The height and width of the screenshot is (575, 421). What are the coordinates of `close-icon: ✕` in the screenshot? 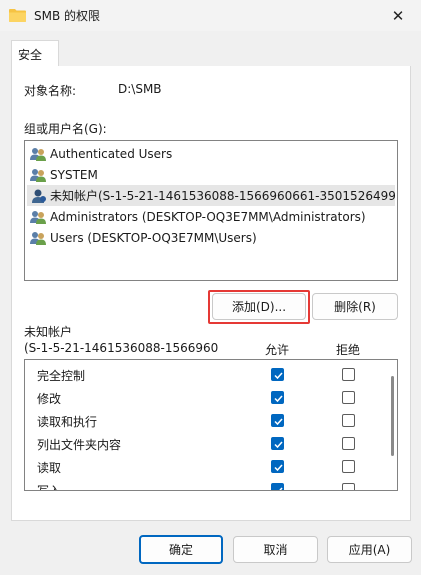 It's located at (398, 15).